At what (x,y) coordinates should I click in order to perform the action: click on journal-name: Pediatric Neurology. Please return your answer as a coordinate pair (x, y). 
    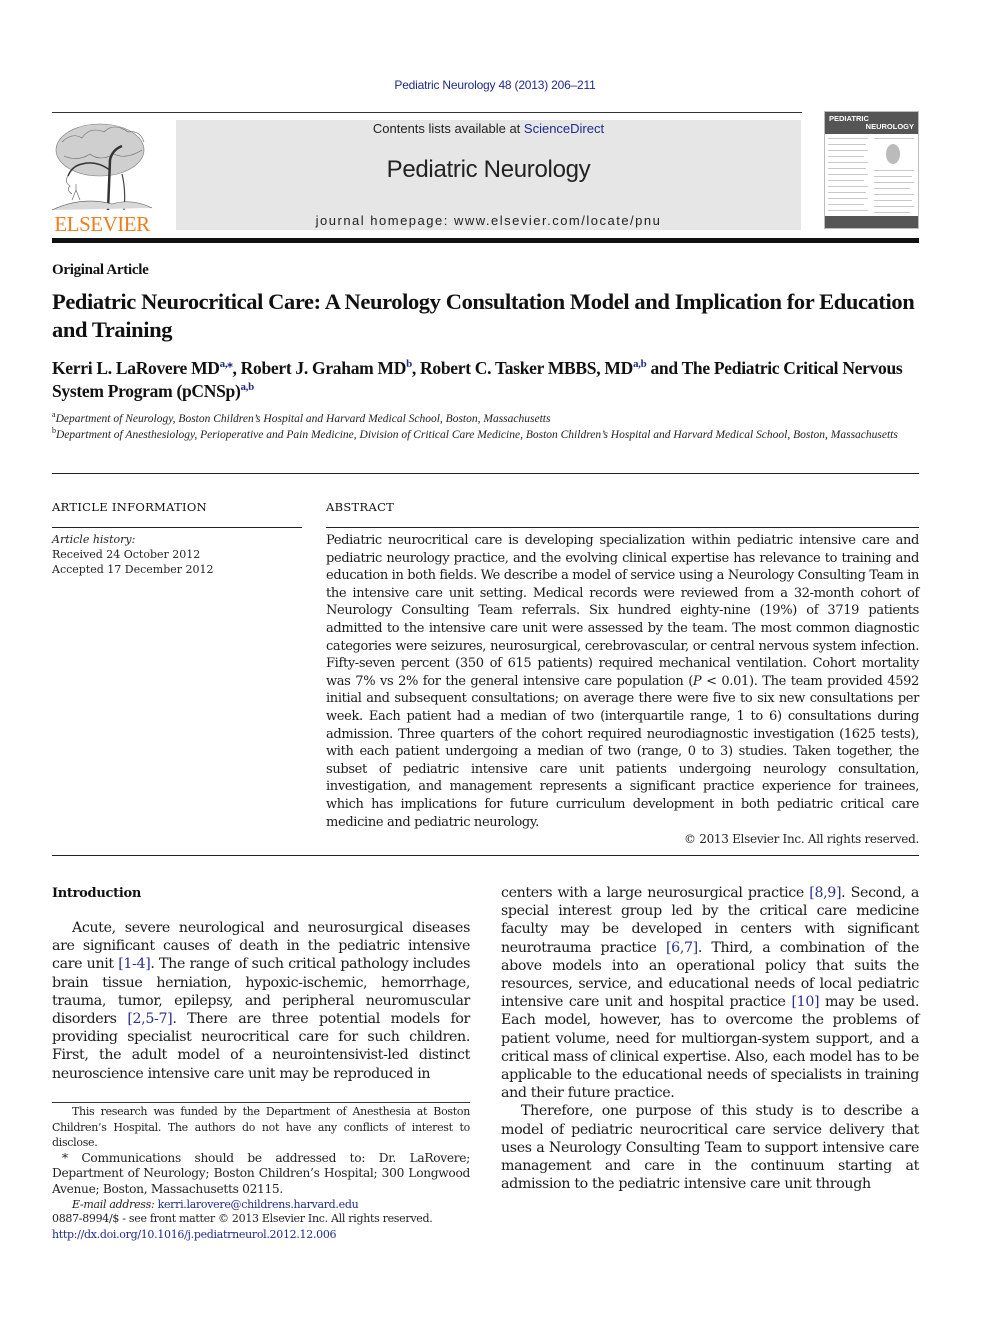
    Looking at the image, I should click on (488, 169).